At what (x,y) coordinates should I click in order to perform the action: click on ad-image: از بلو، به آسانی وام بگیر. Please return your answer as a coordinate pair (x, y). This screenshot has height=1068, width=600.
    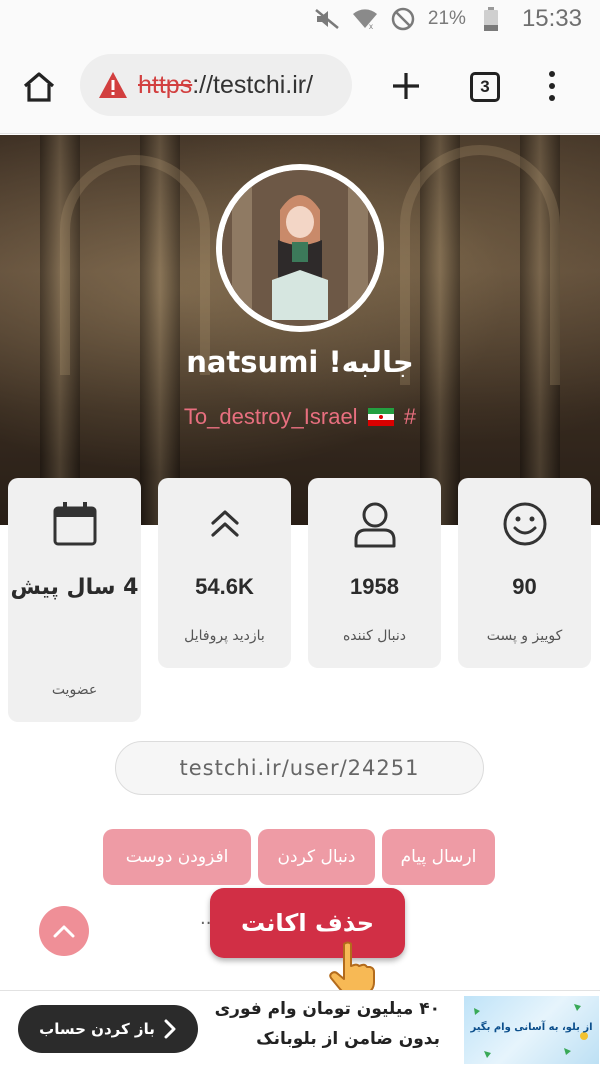
    Looking at the image, I should click on (531, 1030).